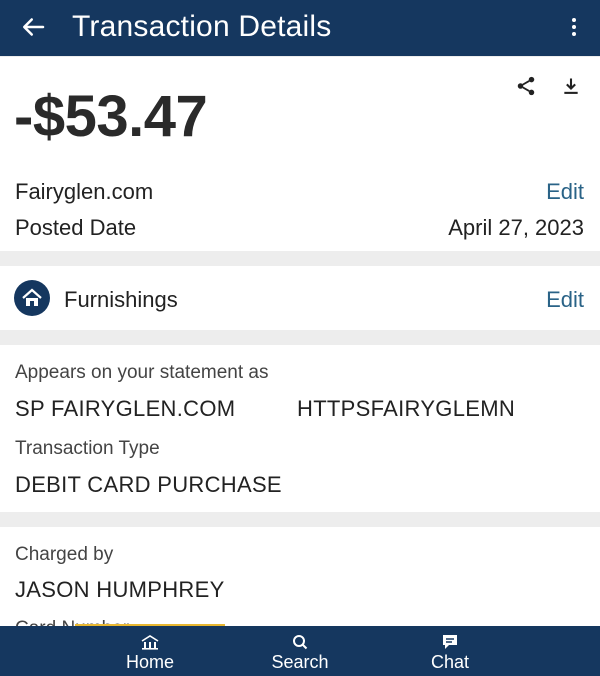 The image size is (600, 676). I want to click on arrow-left-icon, so click(33, 27).